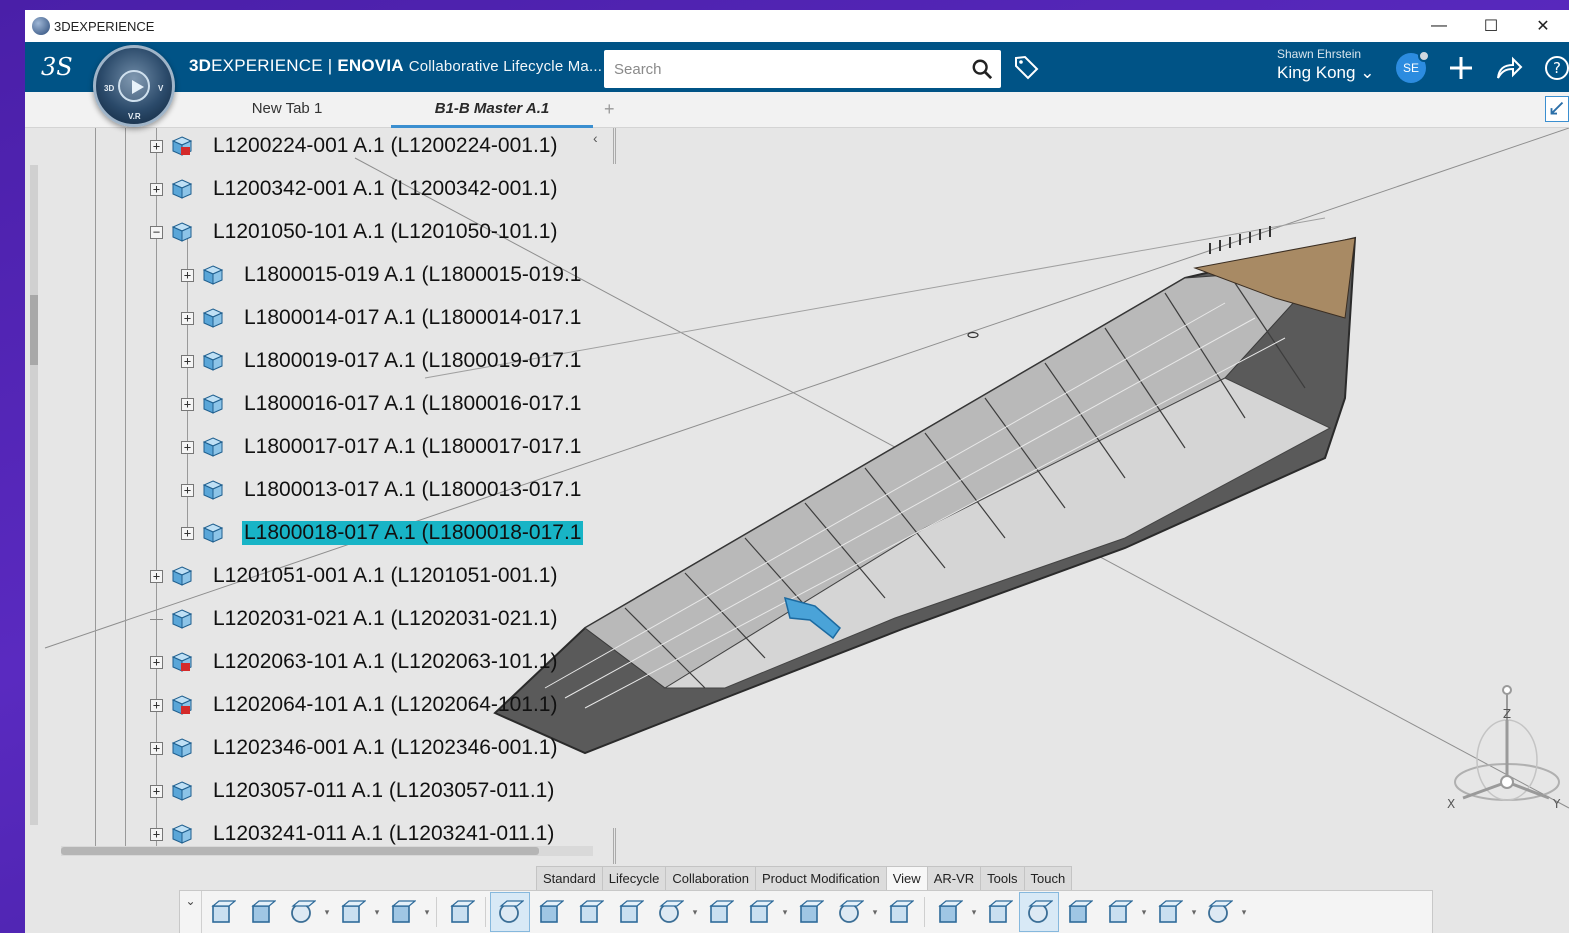  Describe the element at coordinates (1439, 26) in the screenshot. I see `minimize-button: —` at that location.